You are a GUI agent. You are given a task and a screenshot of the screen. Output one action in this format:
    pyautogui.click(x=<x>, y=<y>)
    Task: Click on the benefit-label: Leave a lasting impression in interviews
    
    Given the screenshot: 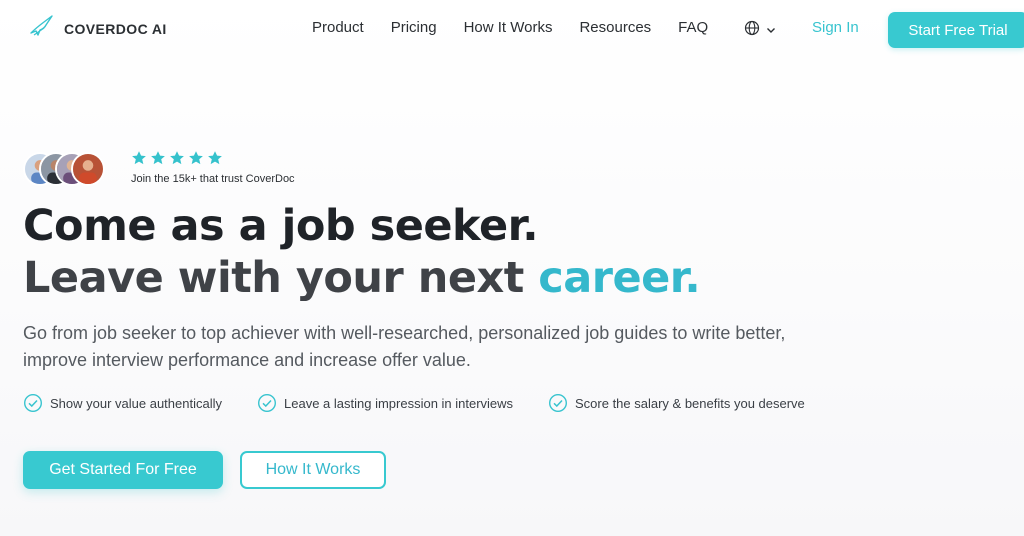 What is the action you would take?
    pyautogui.click(x=399, y=403)
    